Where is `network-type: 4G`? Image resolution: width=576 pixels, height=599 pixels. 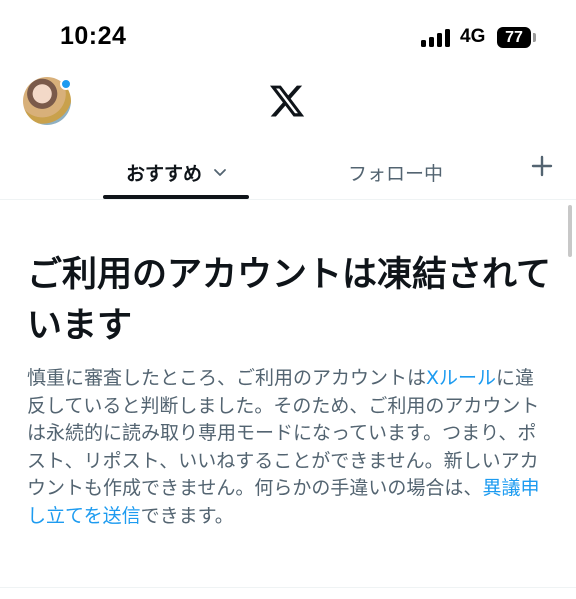 network-type: 4G is located at coordinates (473, 36).